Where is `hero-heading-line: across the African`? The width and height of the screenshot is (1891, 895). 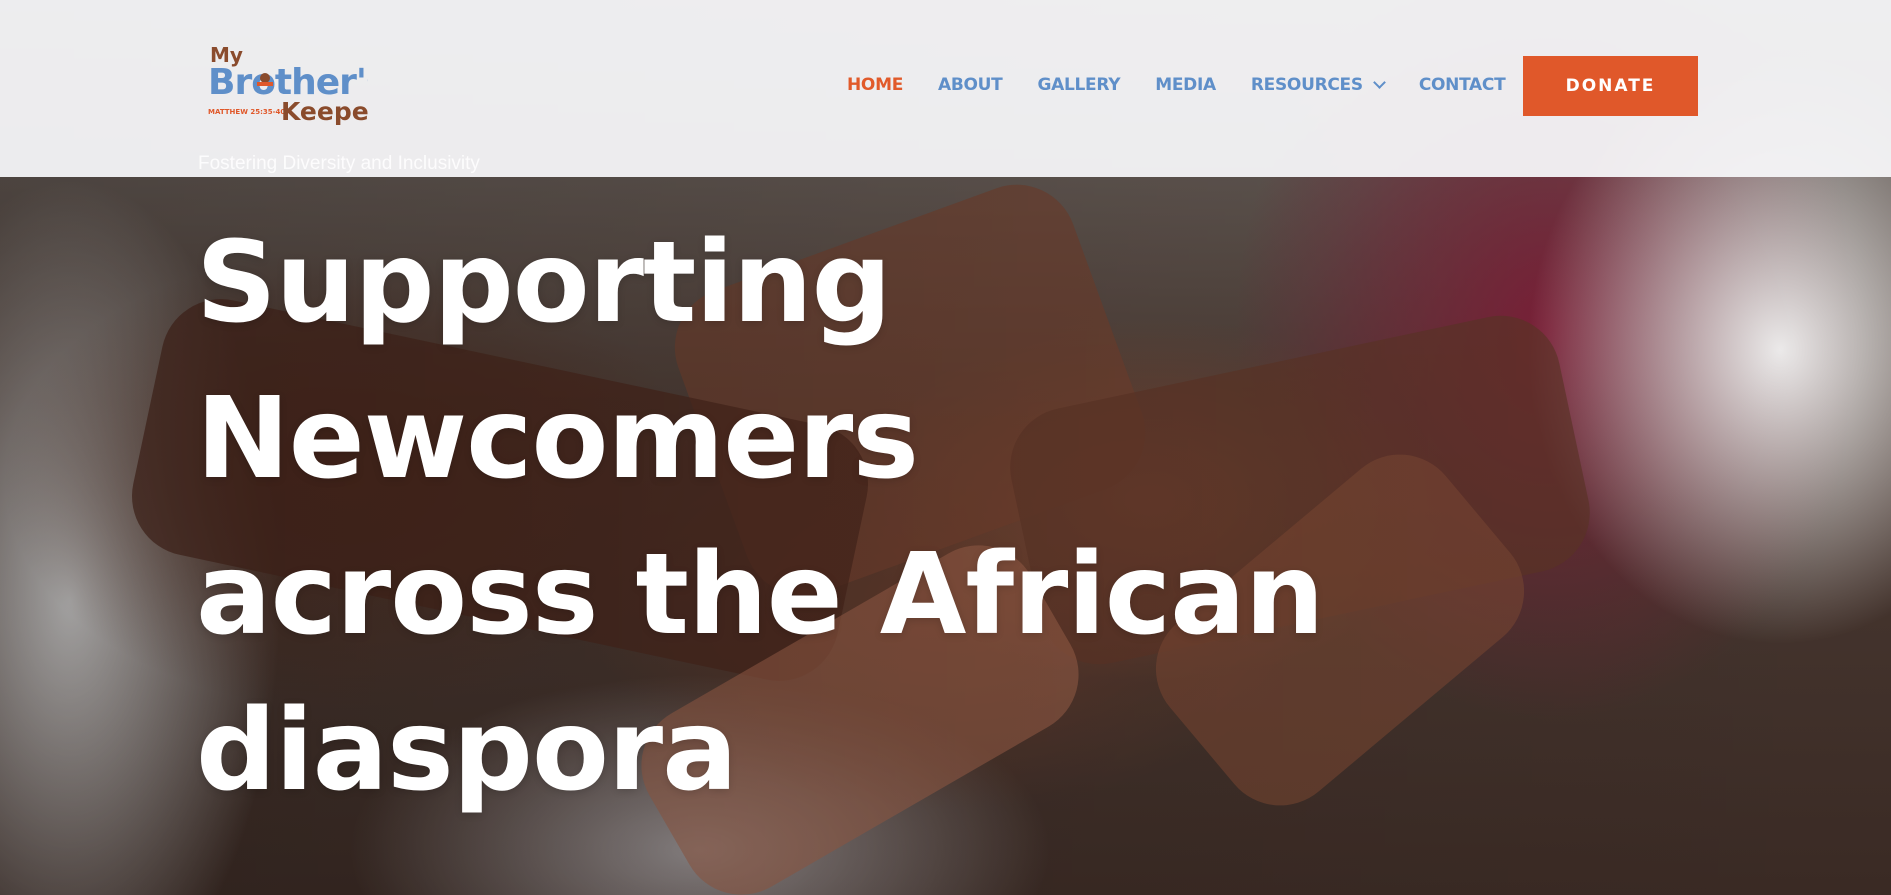
hero-heading-line: across the African is located at coordinates (760, 595).